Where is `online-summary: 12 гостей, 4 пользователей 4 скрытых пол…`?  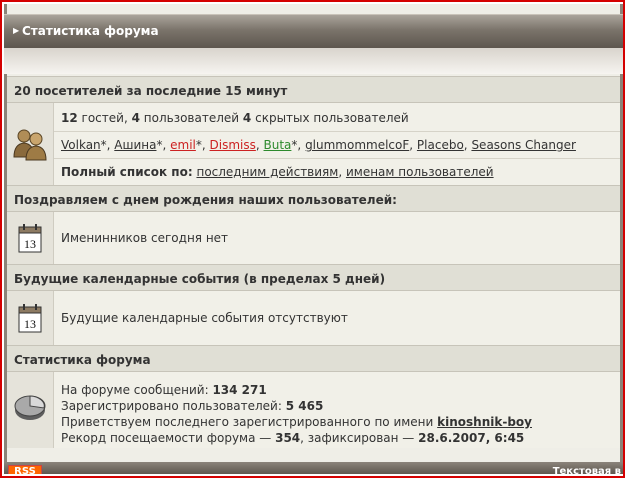
online-summary: 12 гостей, 4 пользователей 4 скрытых пол… is located at coordinates (235, 118).